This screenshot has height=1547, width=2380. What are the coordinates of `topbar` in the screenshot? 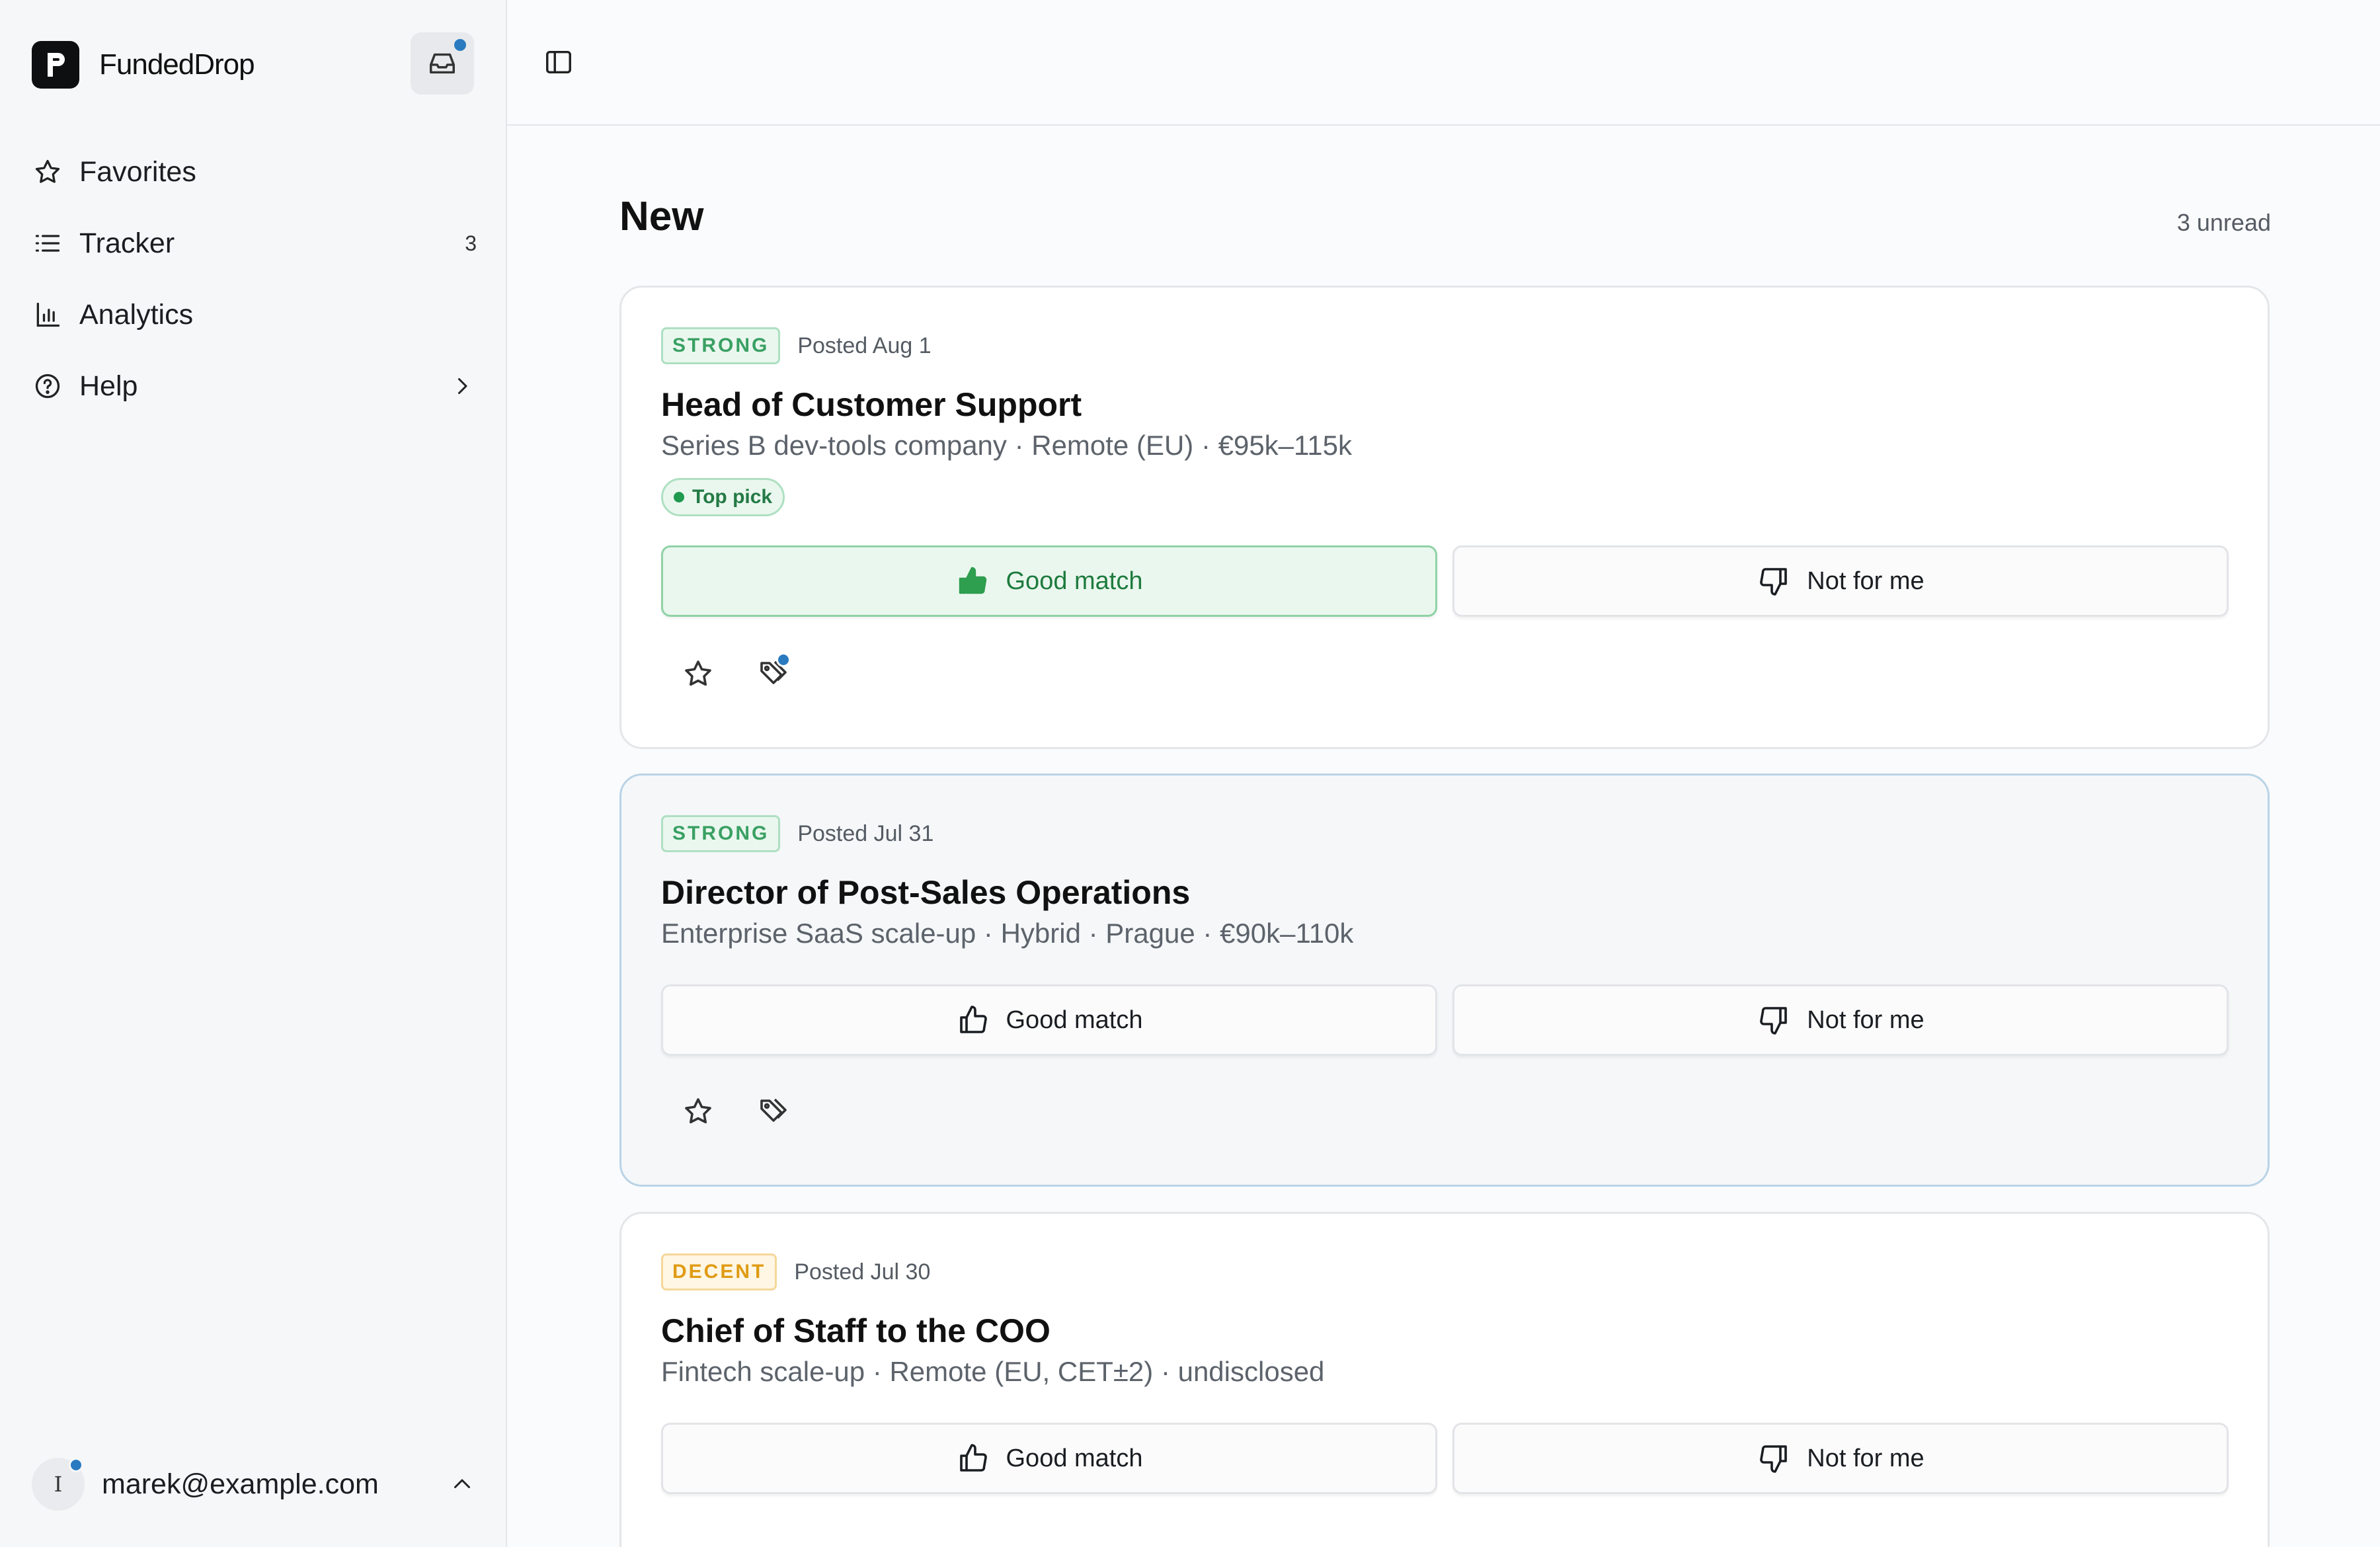 It's located at (1443, 63).